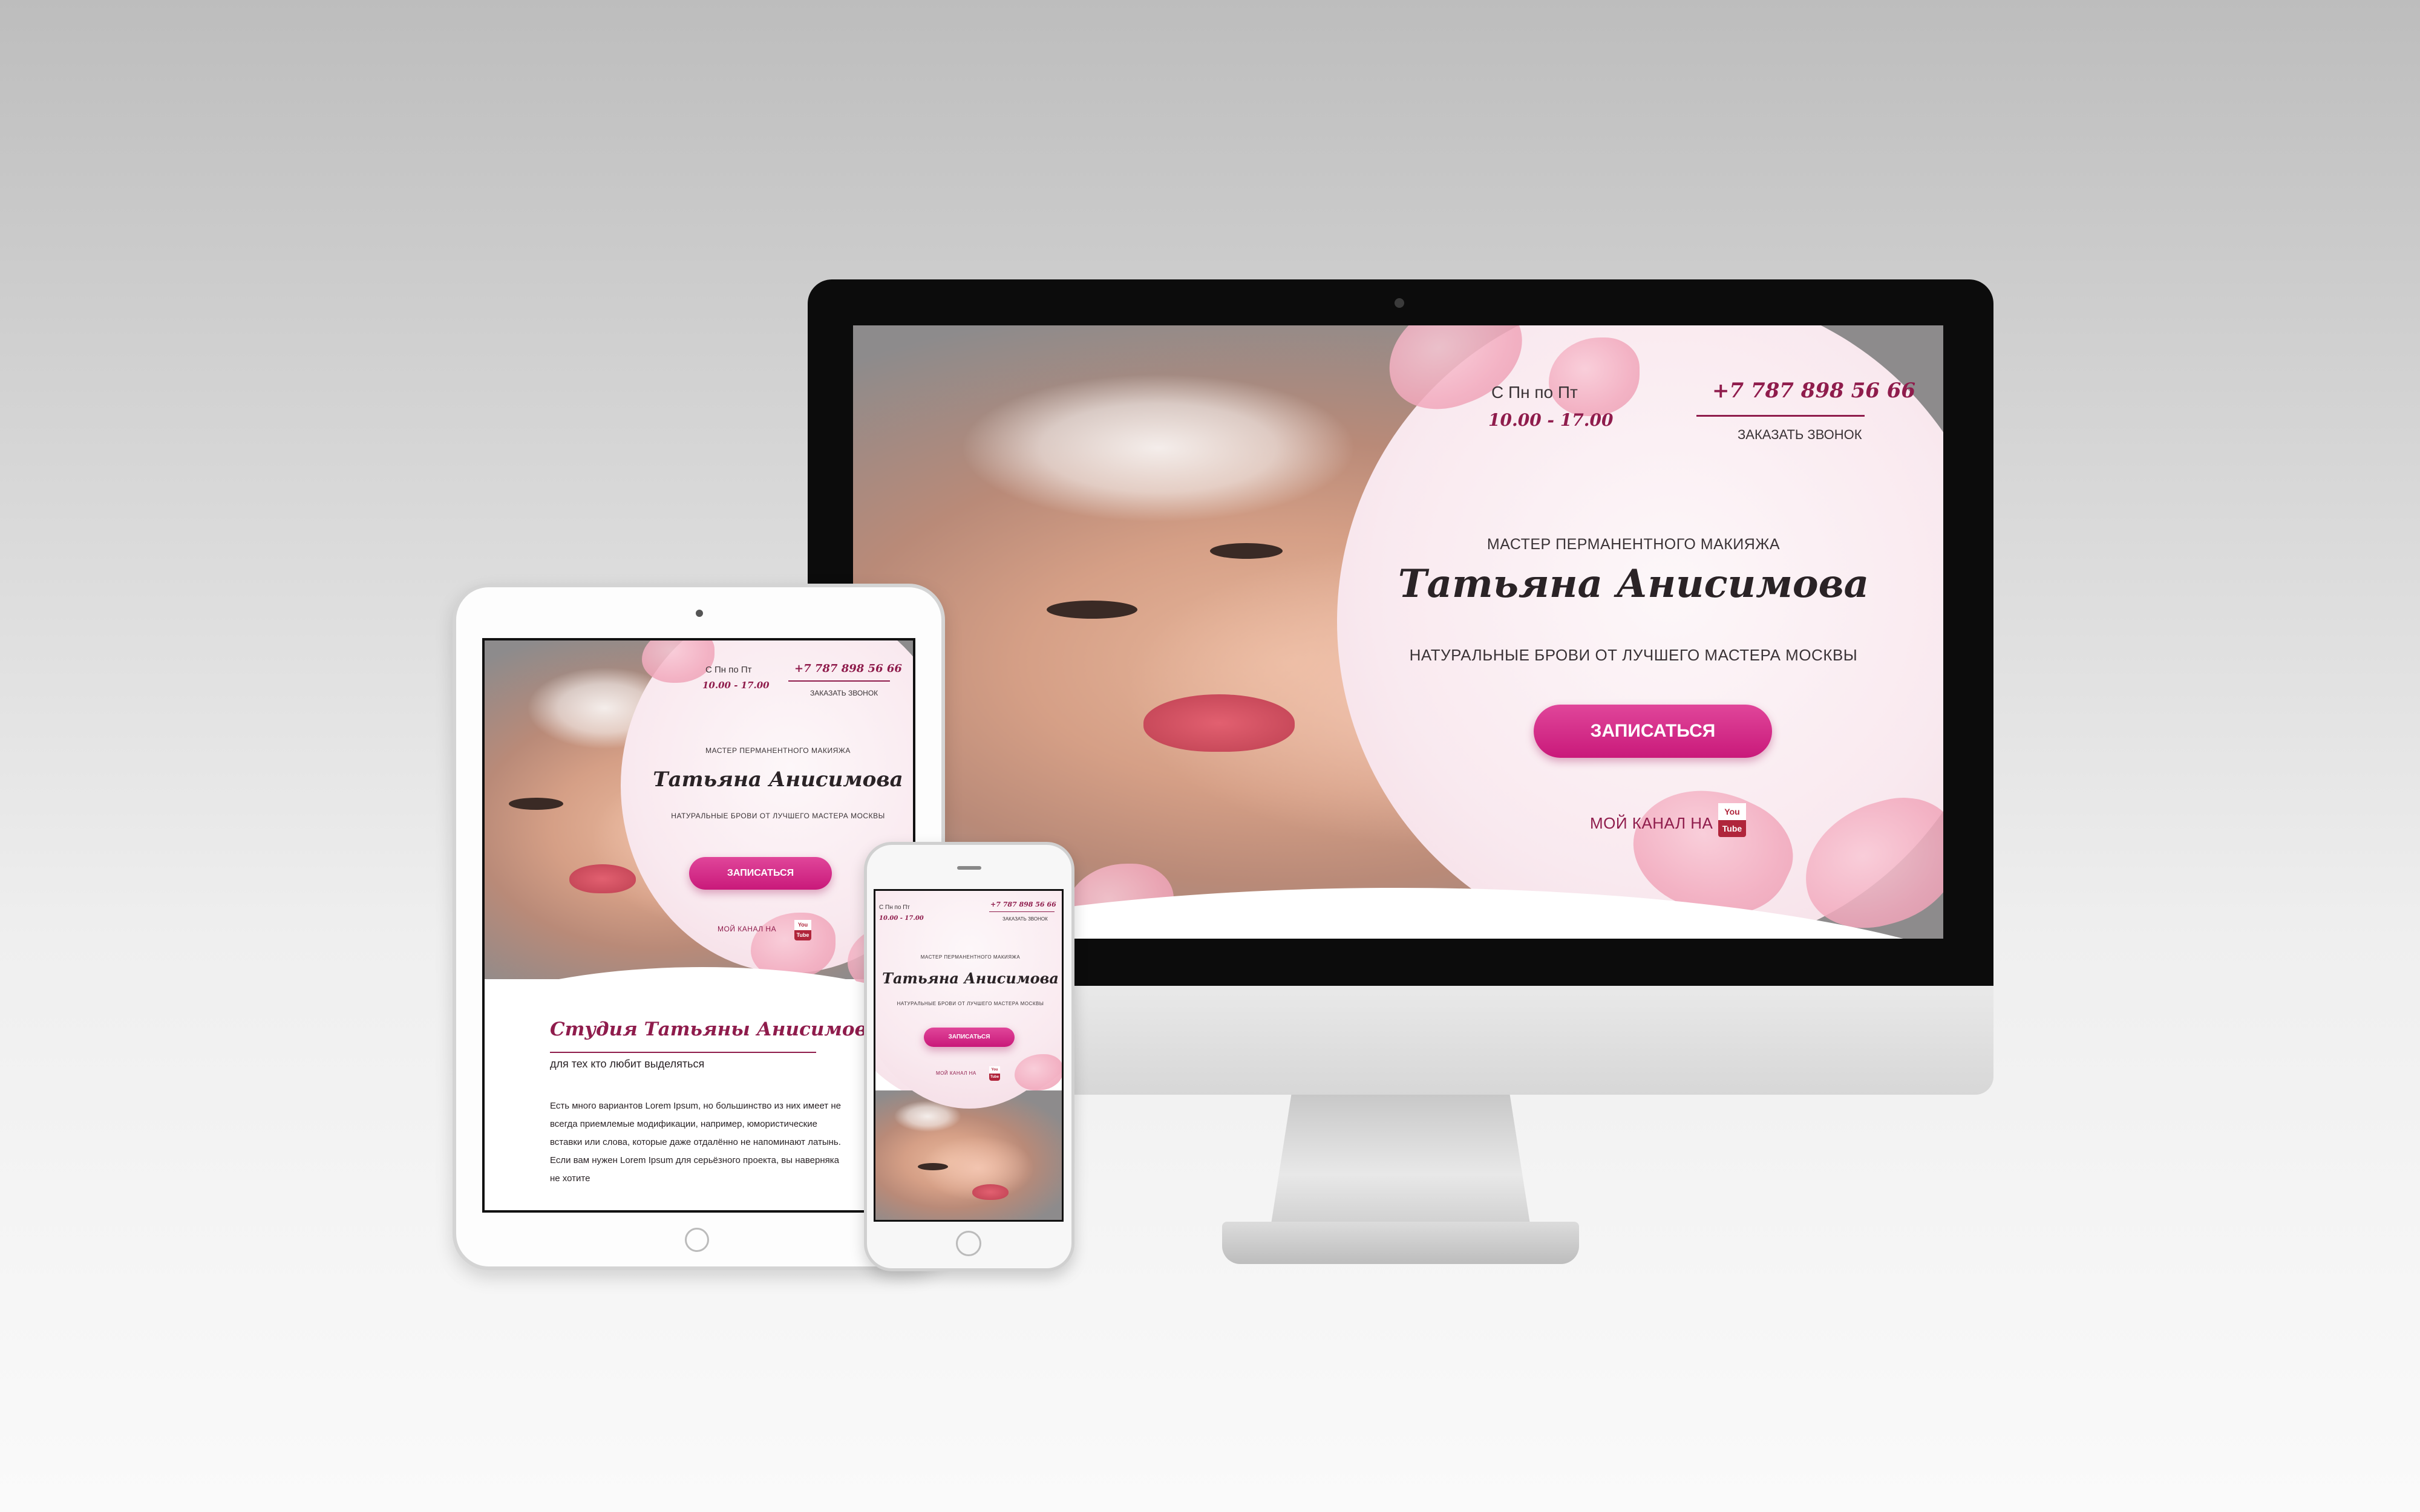 This screenshot has width=2420, height=1512. Describe the element at coordinates (683, 1052) in the screenshot. I see `studio-title-underline` at that location.